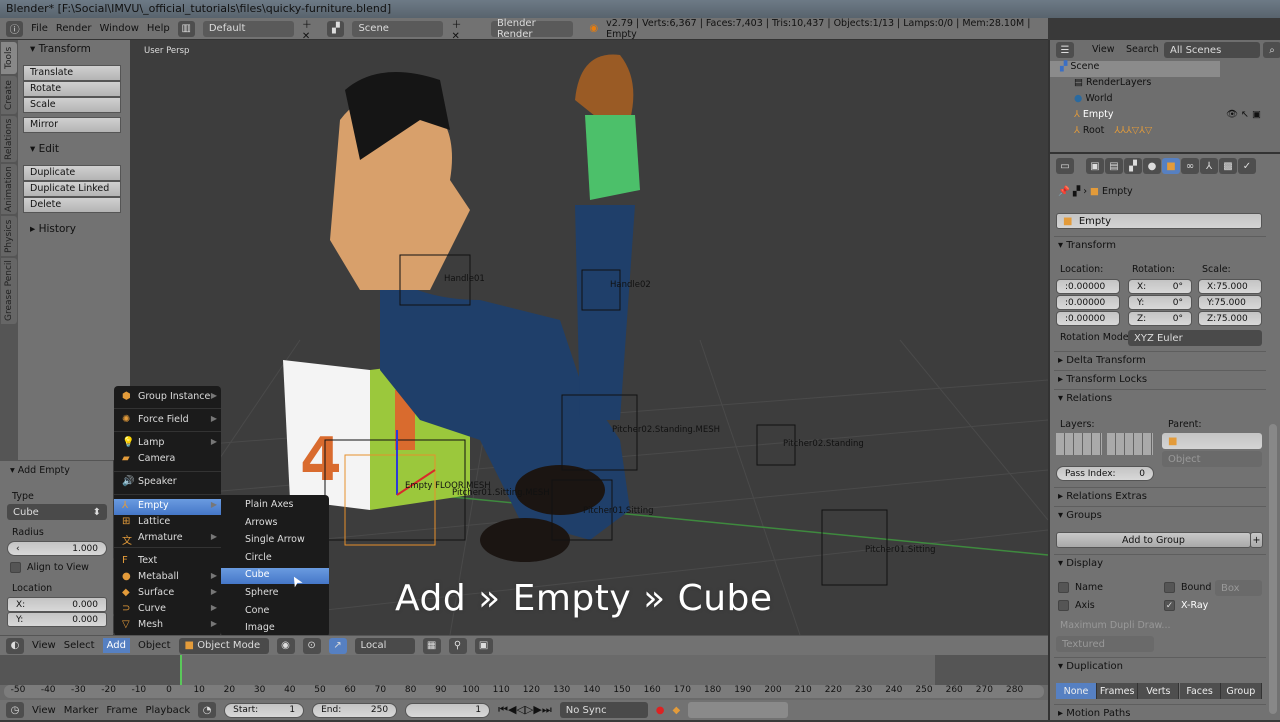  What do you see at coordinates (72, 205) in the screenshot?
I see `delete-button: Delete` at bounding box center [72, 205].